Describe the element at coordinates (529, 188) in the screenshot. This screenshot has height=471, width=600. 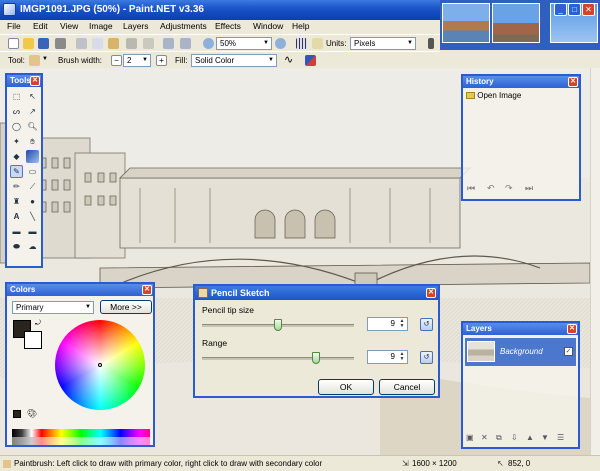
I see `fast-forward-icon: ⏭` at that location.